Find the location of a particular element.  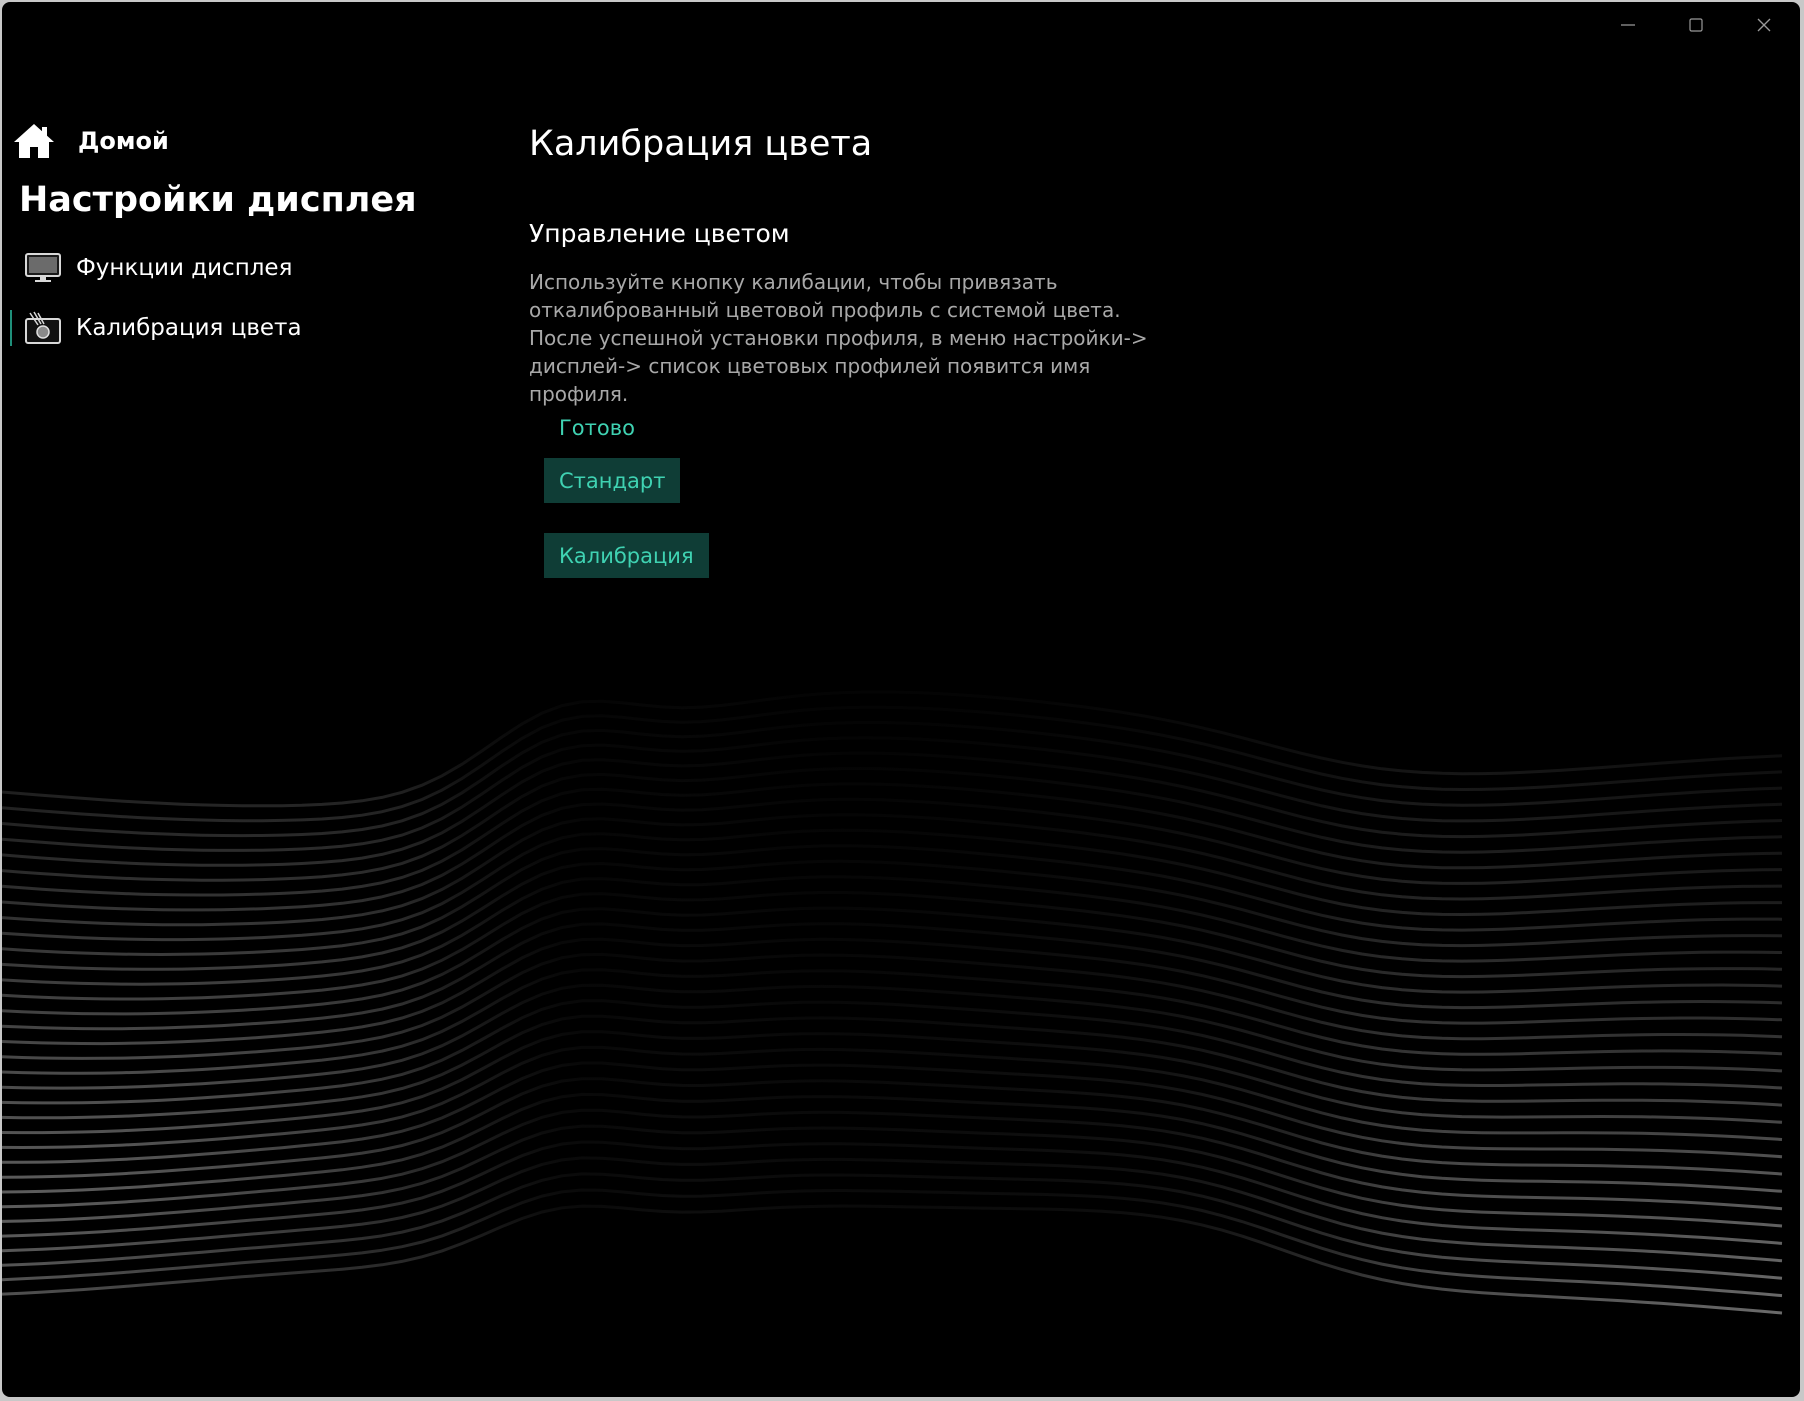

active-indicator is located at coordinates (11, 328).